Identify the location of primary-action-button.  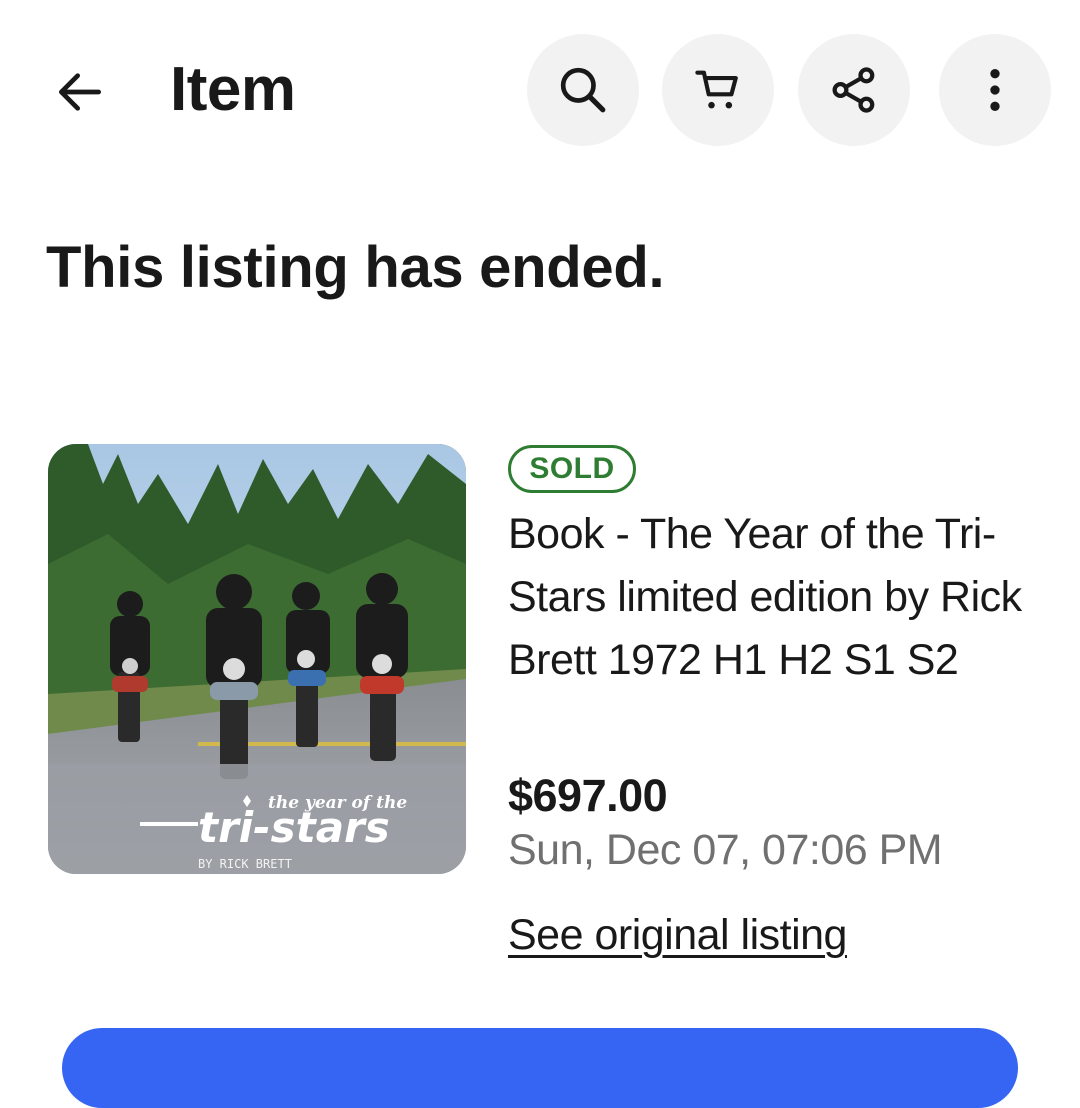
(540, 1068).